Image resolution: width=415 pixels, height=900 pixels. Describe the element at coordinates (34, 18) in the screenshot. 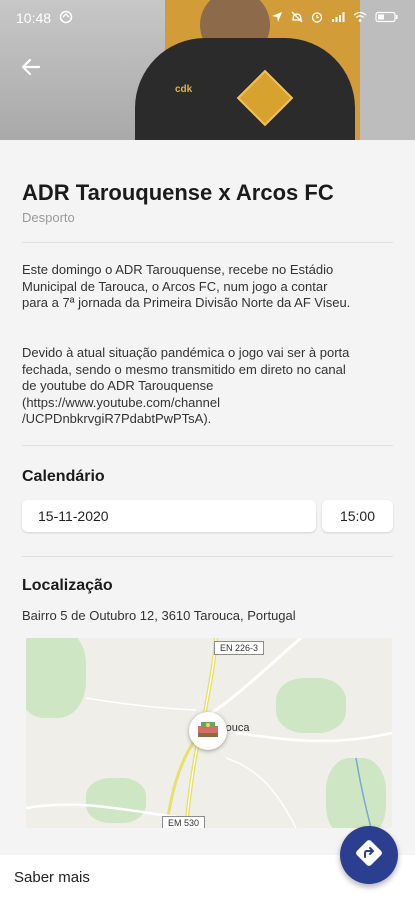

I see `status-time: 10:48` at that location.